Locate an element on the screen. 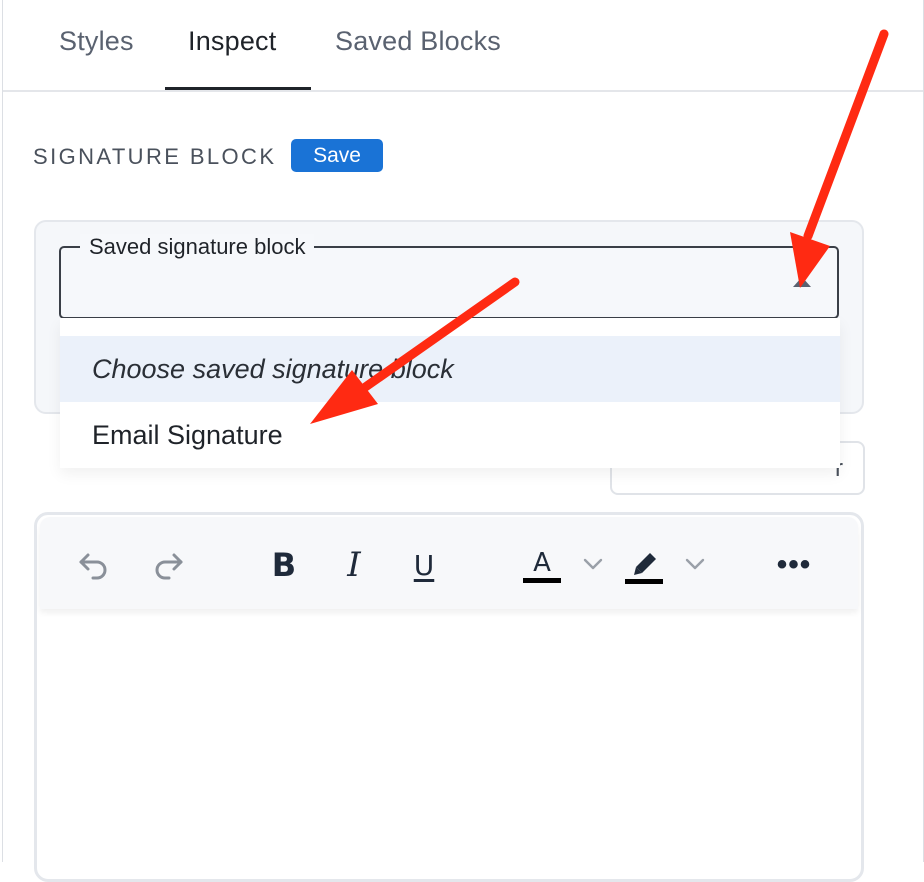 The image size is (924, 882). tab-saved-blocks: Saved Blocks is located at coordinates (418, 41).